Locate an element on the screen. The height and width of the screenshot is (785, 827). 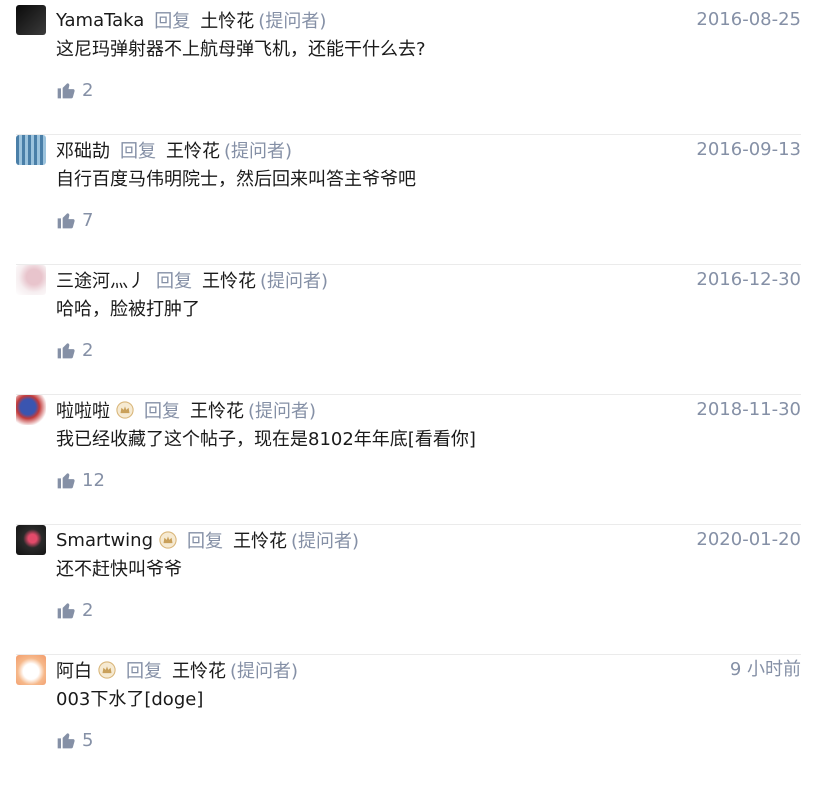
username-link: Smartwing is located at coordinates (104, 540).